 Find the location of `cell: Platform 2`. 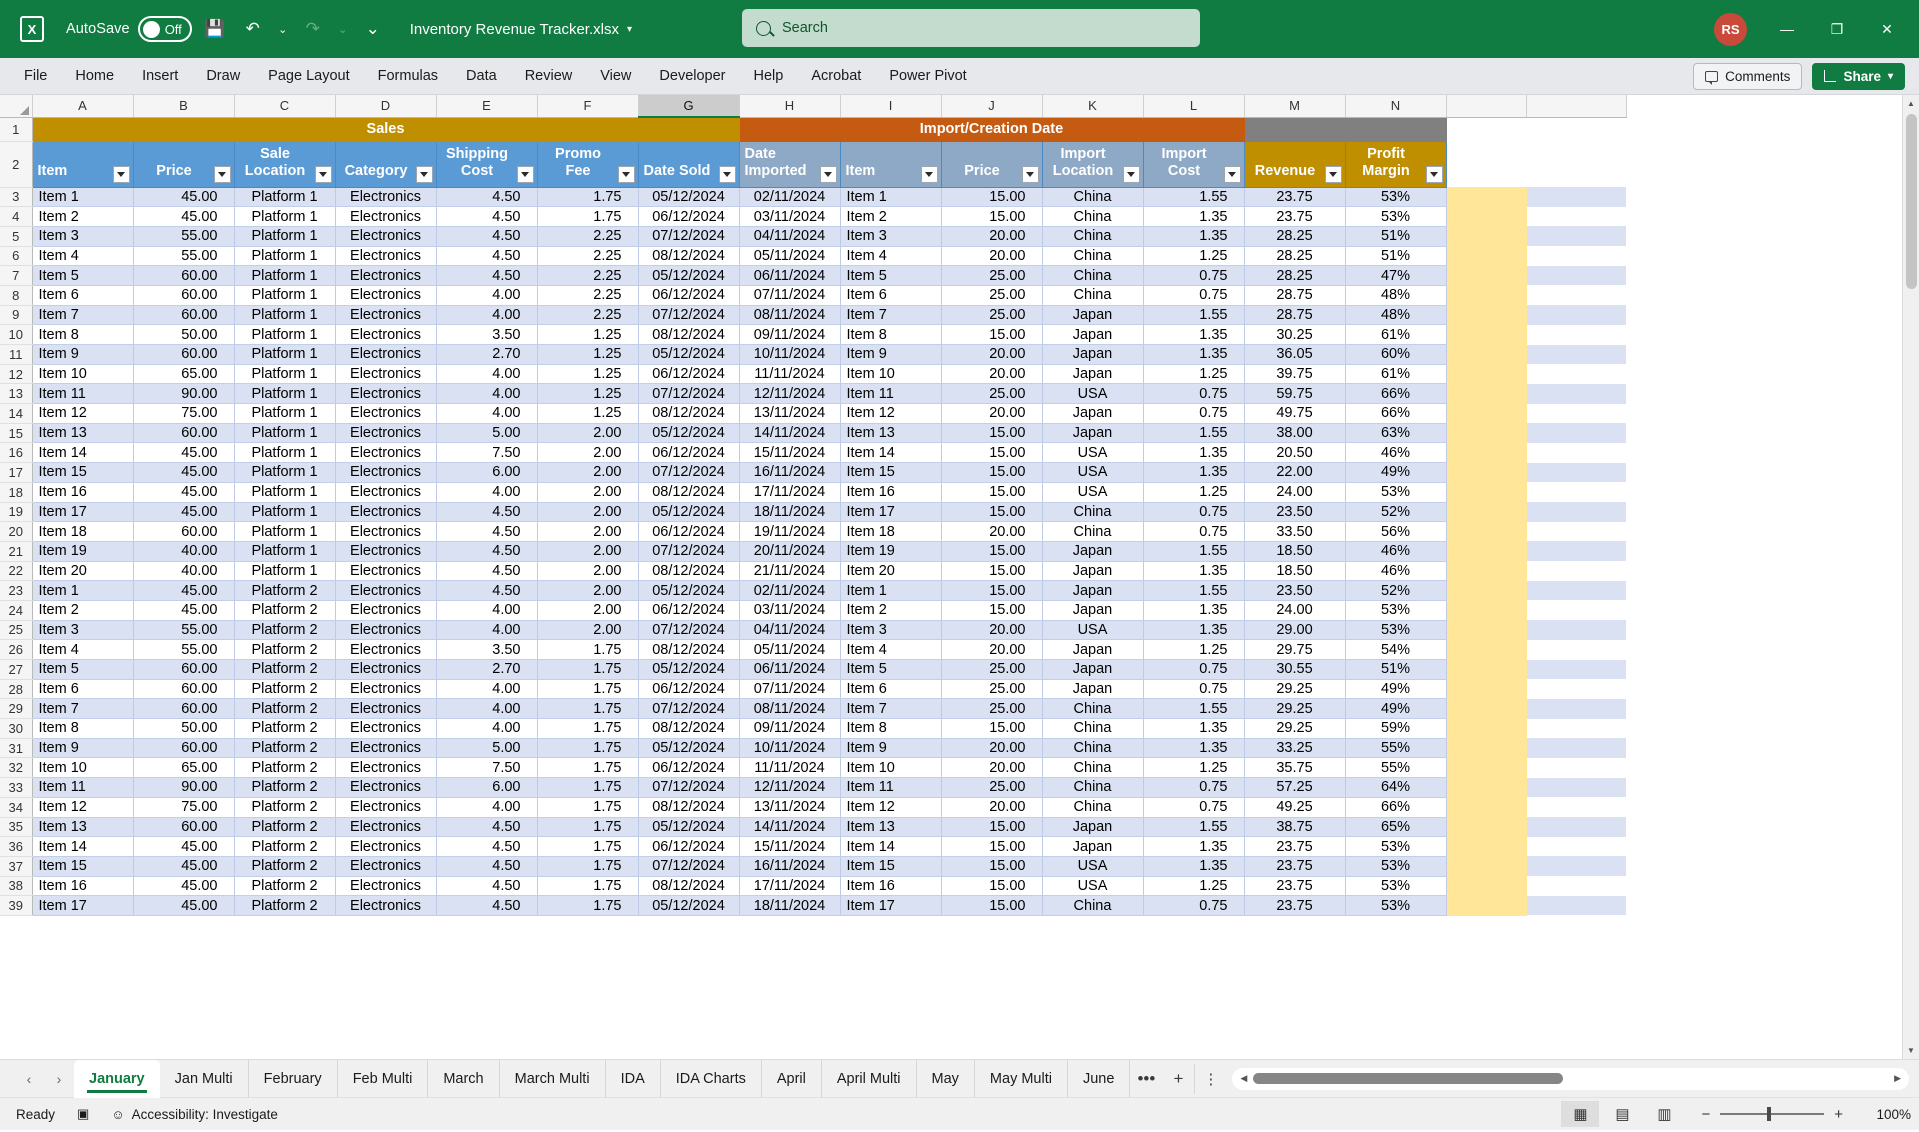

cell: Platform 2 is located at coordinates (285, 905).